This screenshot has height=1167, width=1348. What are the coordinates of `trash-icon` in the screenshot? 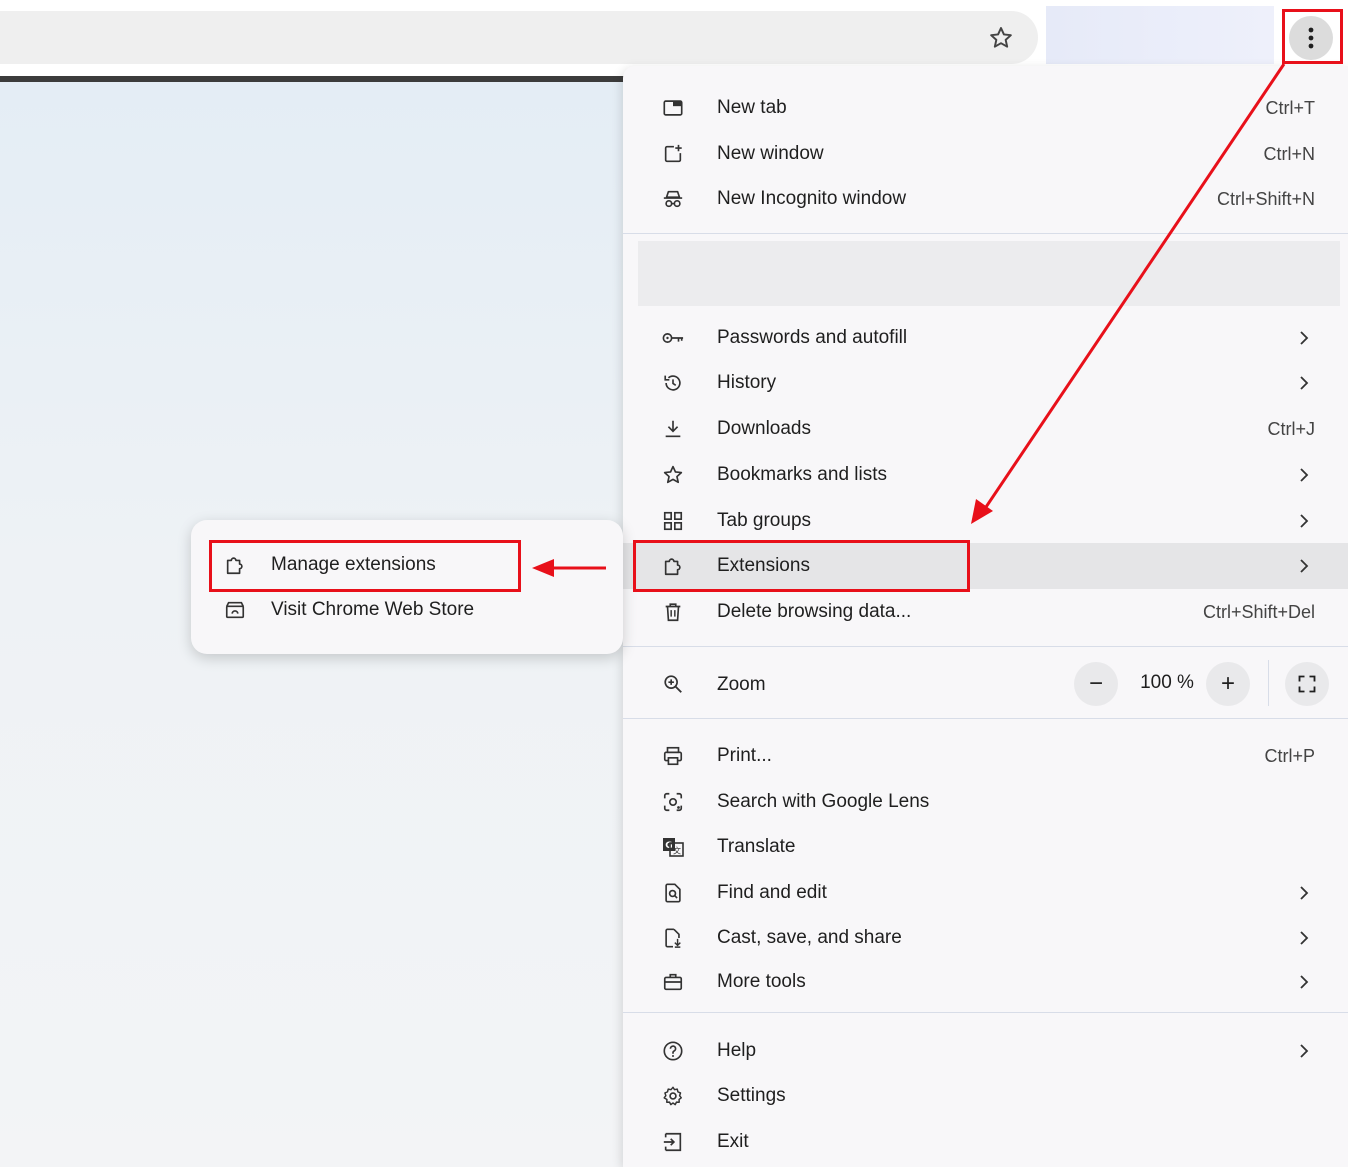 It's located at (673, 612).